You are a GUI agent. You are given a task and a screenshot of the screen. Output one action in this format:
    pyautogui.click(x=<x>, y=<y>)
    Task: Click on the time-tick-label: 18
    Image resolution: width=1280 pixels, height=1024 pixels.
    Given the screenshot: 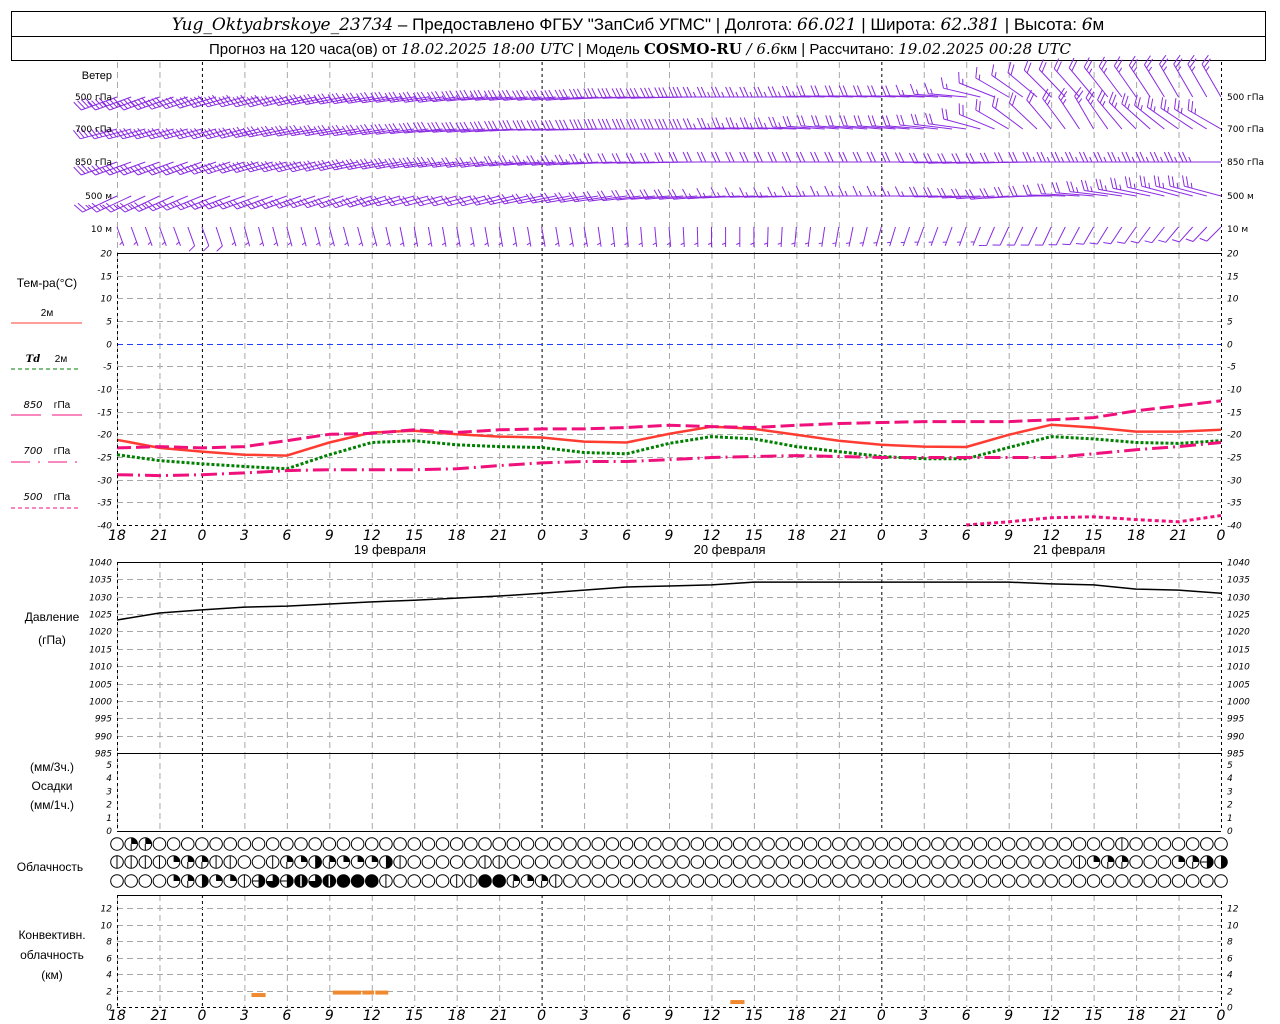 What is the action you would take?
    pyautogui.click(x=457, y=536)
    